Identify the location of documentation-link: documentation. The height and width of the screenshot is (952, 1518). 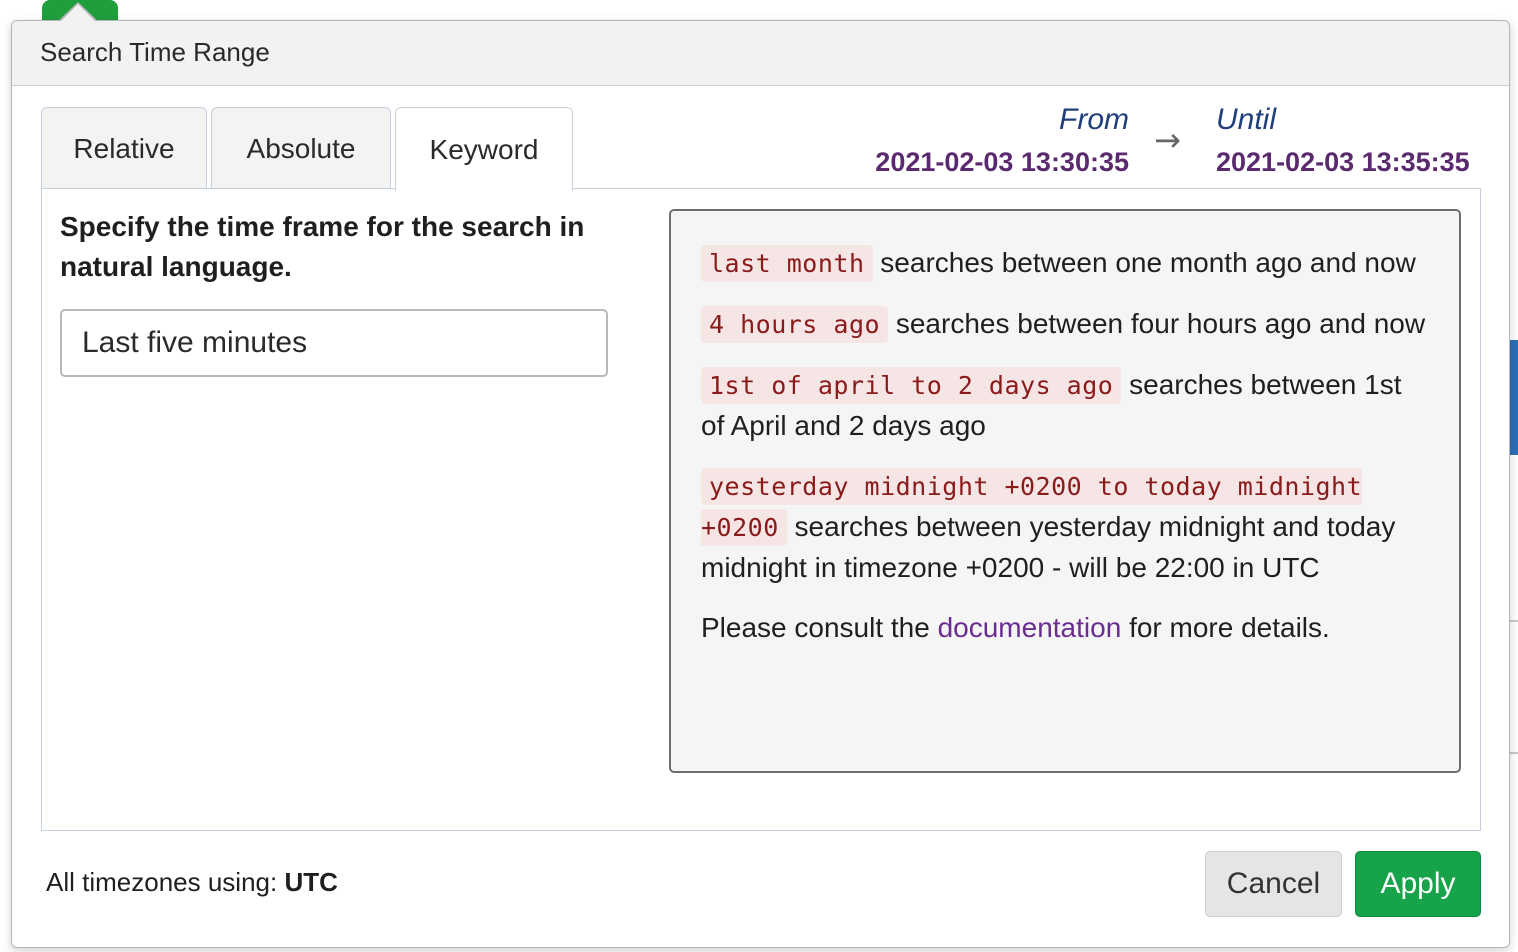
(1030, 627).